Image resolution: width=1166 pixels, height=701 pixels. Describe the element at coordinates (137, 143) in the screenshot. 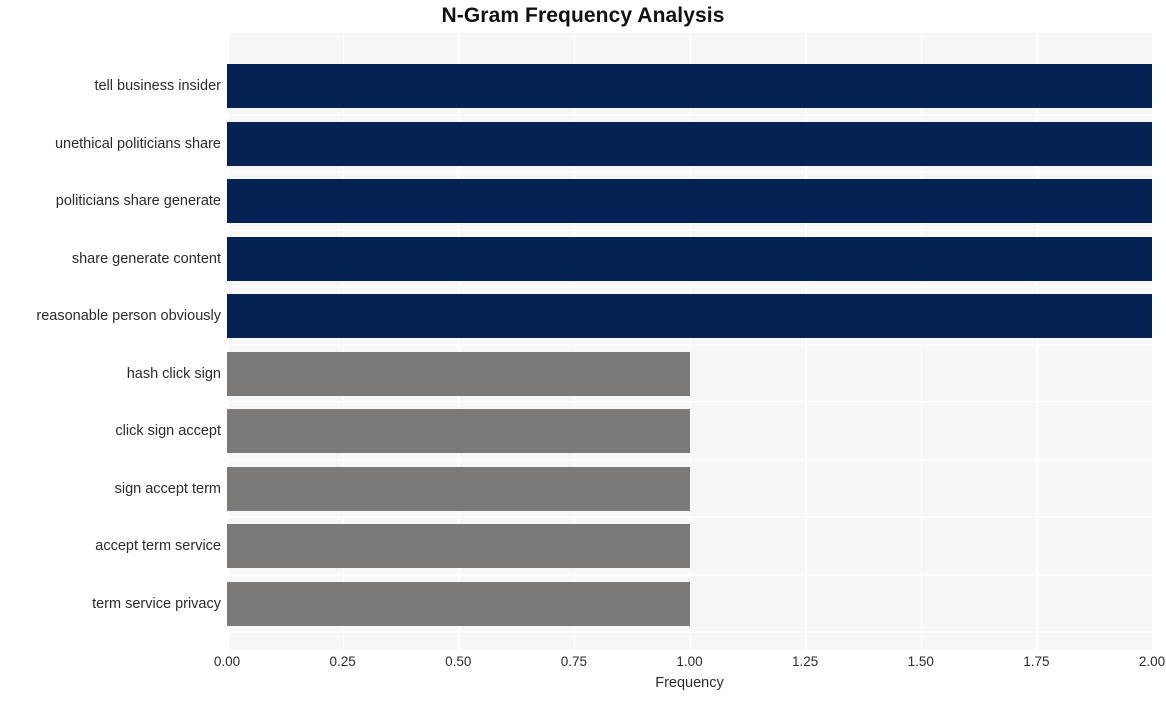

I see `y-axis-tick-label: unethical politicians share` at that location.